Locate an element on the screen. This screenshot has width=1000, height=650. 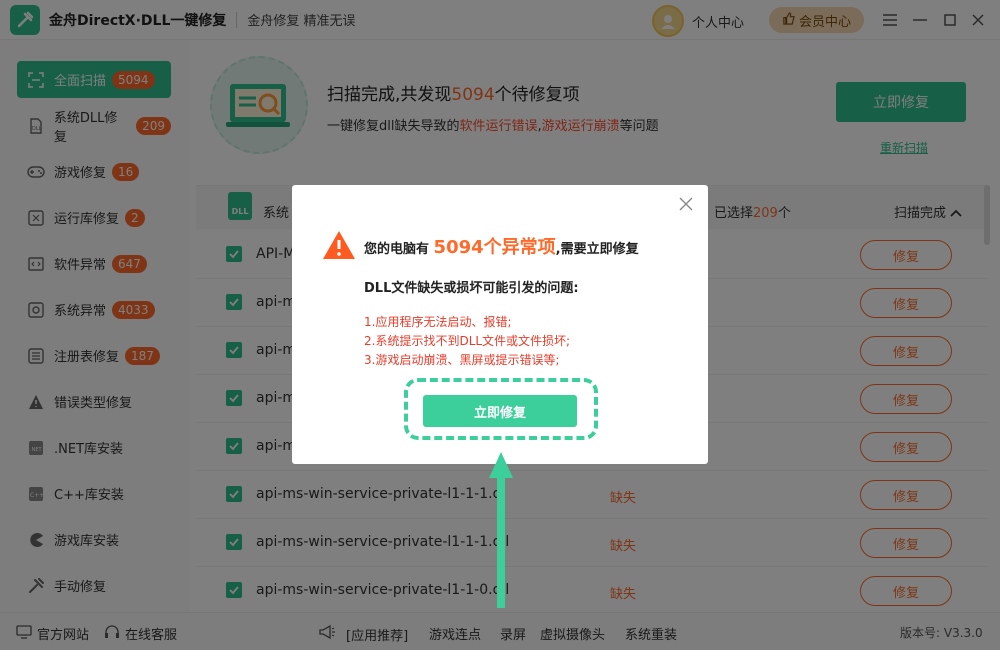
pointer-arrow-icon is located at coordinates (501, 530).